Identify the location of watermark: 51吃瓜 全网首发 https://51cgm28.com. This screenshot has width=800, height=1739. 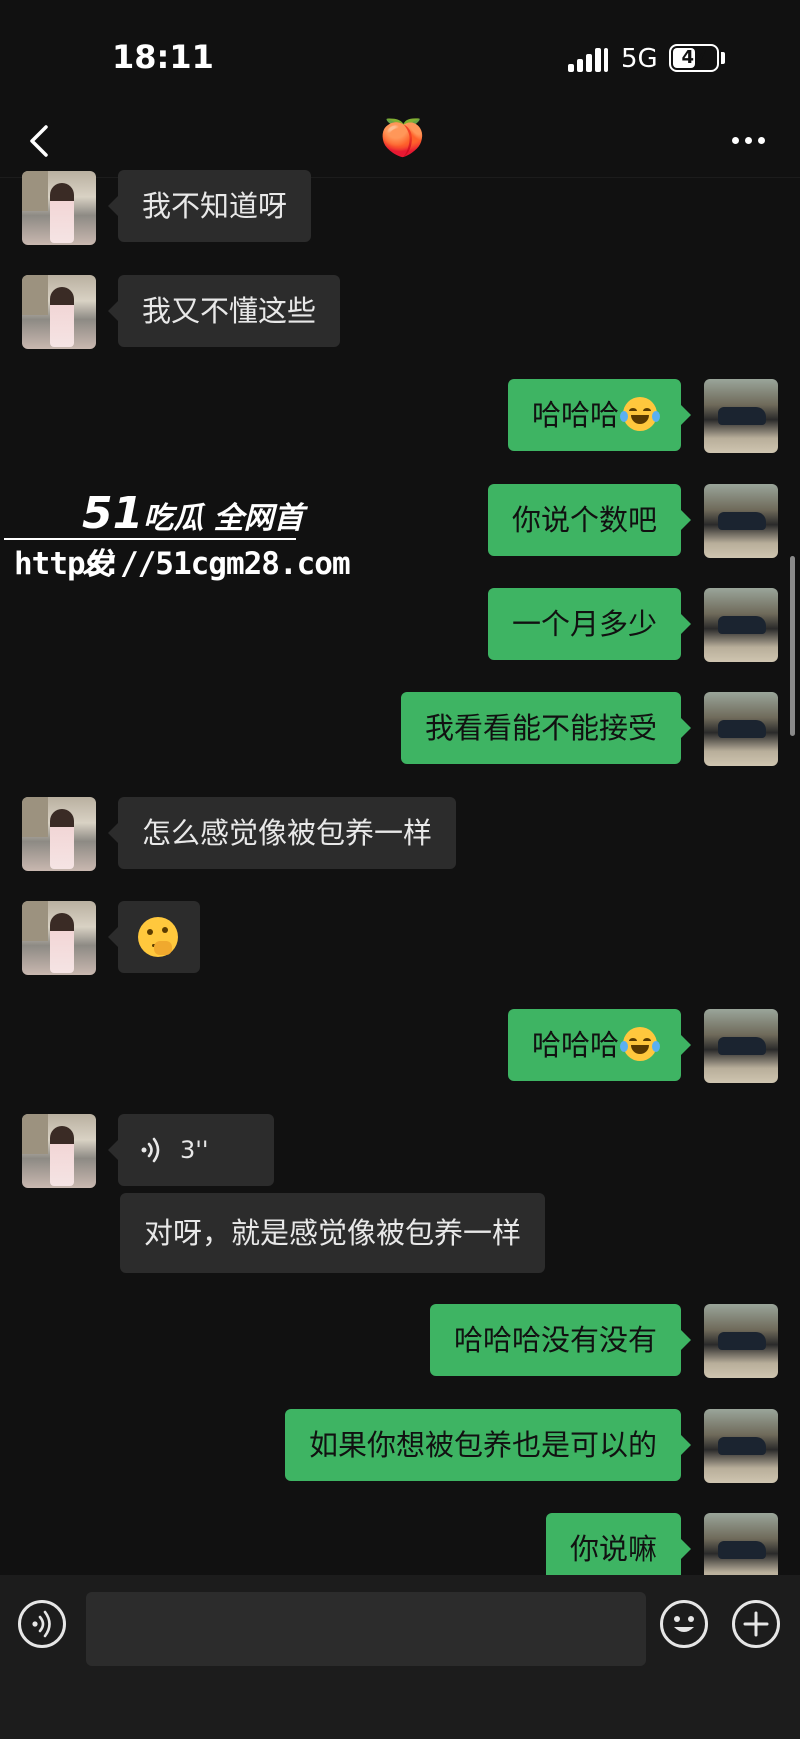
(177, 538).